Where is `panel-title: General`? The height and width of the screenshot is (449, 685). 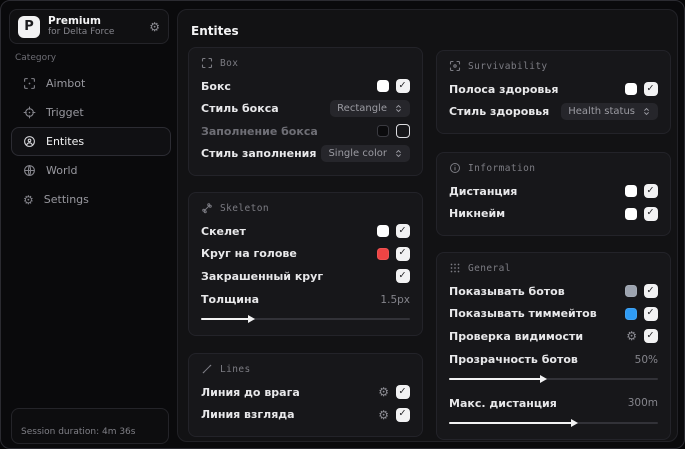
panel-title: General is located at coordinates (489, 268).